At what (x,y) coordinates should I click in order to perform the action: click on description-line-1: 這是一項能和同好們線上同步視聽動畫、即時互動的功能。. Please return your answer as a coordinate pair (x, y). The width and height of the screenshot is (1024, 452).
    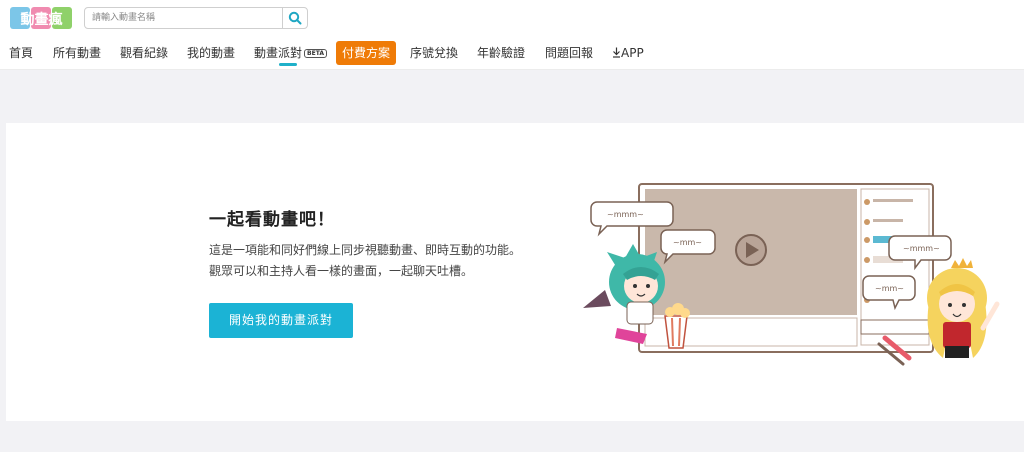
    Looking at the image, I should click on (365, 250).